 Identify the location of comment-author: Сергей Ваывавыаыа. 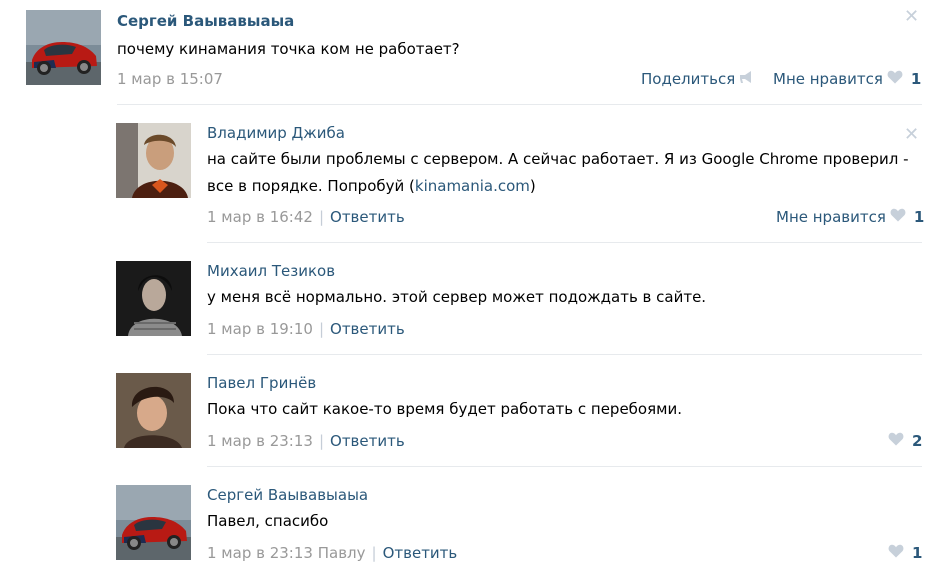
(287, 495).